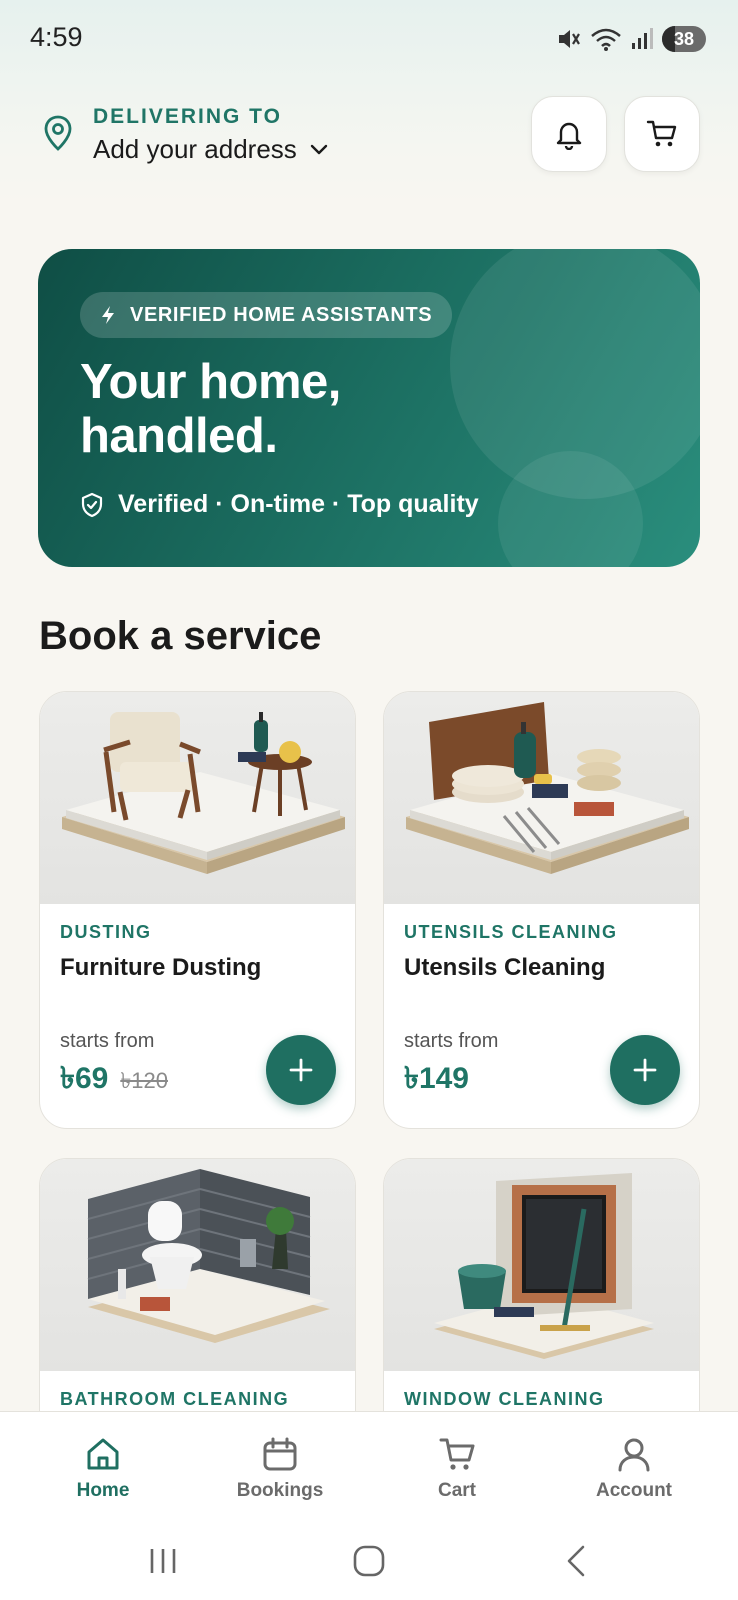 This screenshot has height=1600, width=738. I want to click on bottom-navigation: Home Bookings Cart Account, so click(369, 1467).